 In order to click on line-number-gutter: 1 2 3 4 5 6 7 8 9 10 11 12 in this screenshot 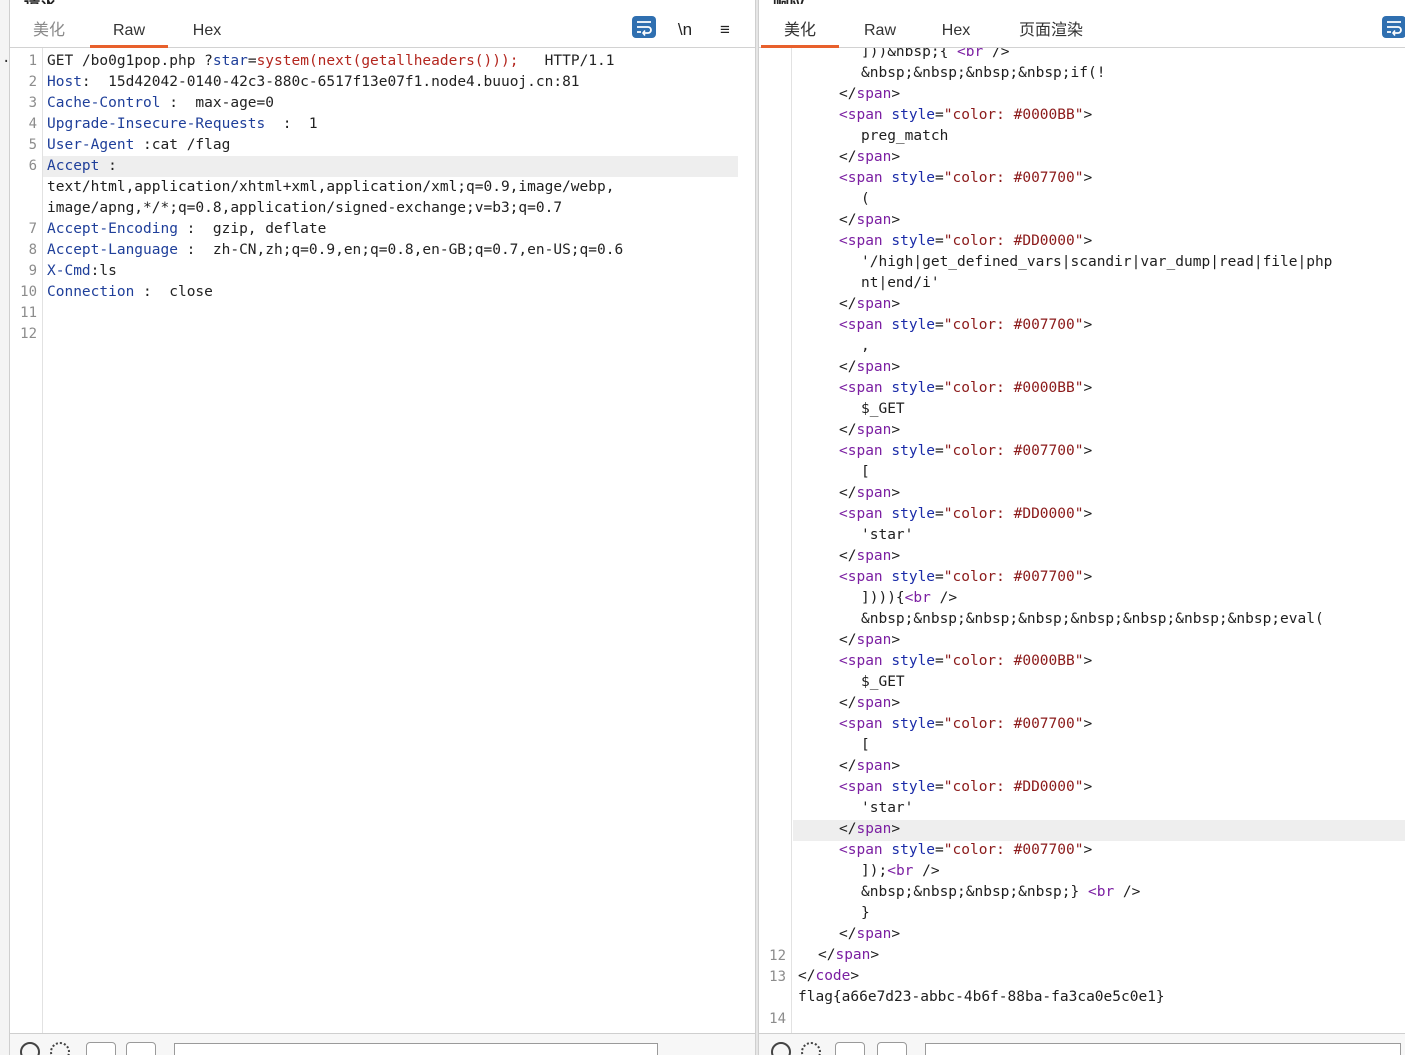, I will do `click(26, 541)`.